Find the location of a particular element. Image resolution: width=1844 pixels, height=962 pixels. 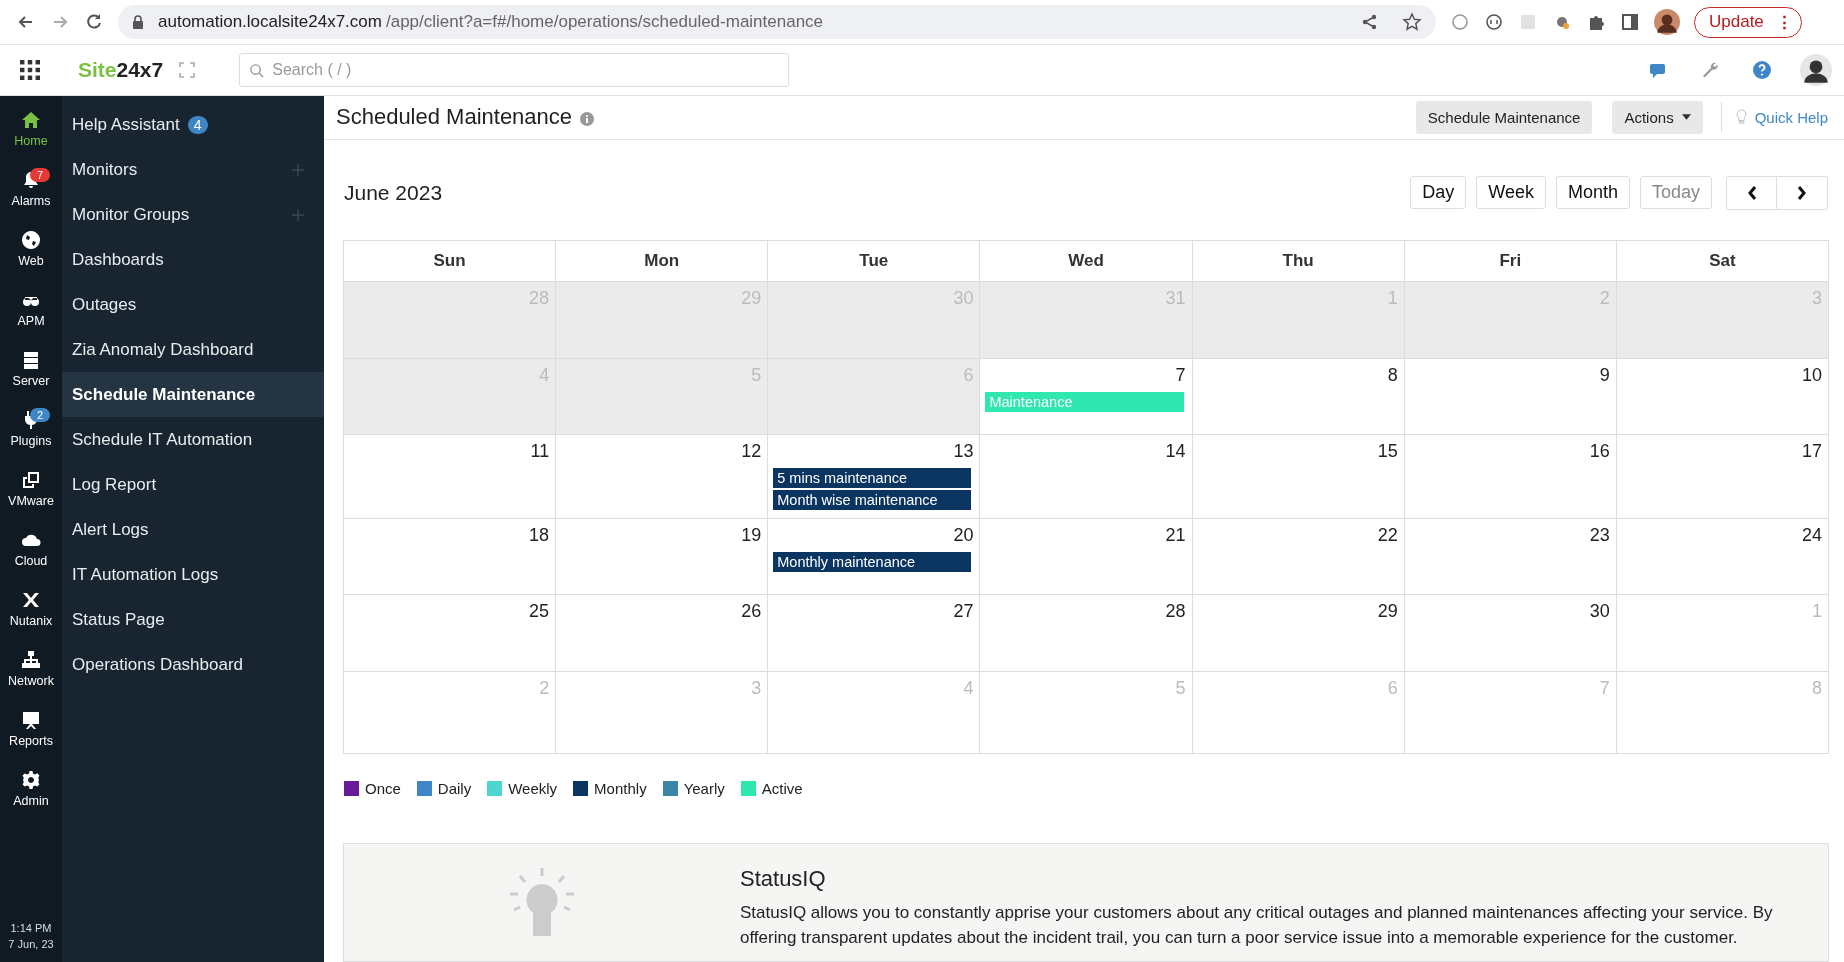

squares-icon is located at coordinates (31, 480).